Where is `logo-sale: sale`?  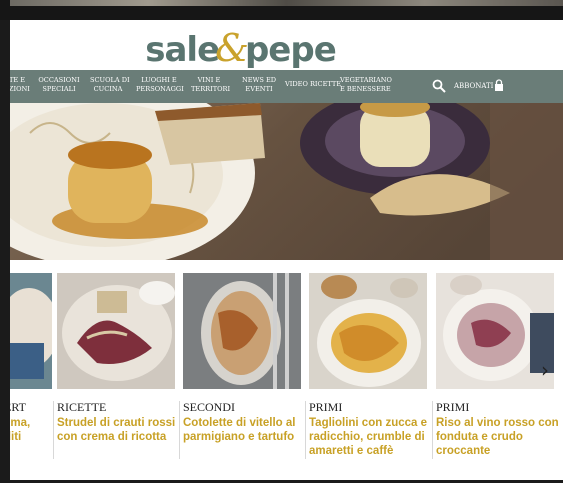
logo-sale: sale is located at coordinates (182, 50).